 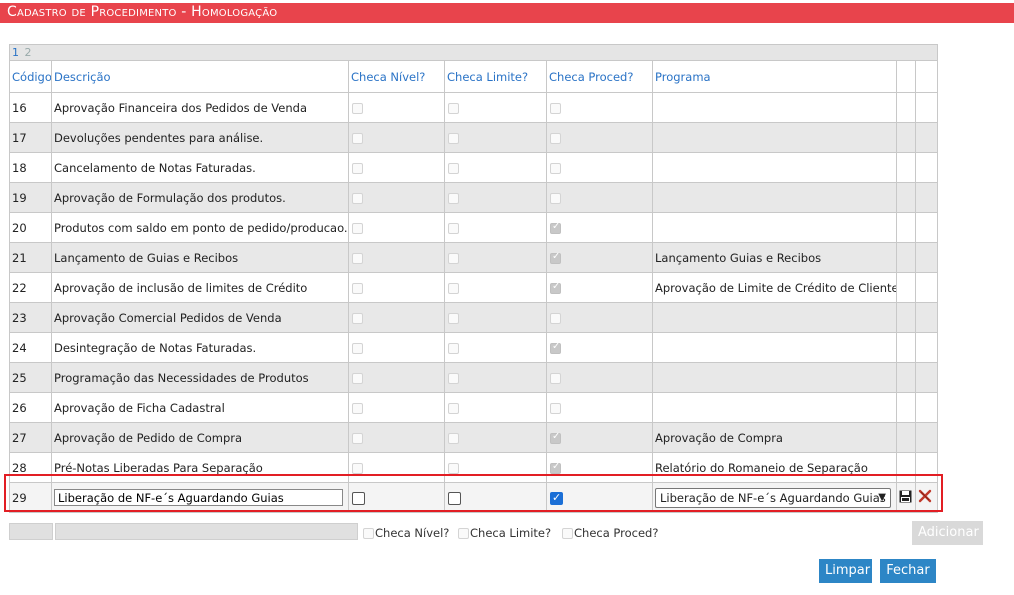 I want to click on header-programa: Programa, so click(x=774, y=76).